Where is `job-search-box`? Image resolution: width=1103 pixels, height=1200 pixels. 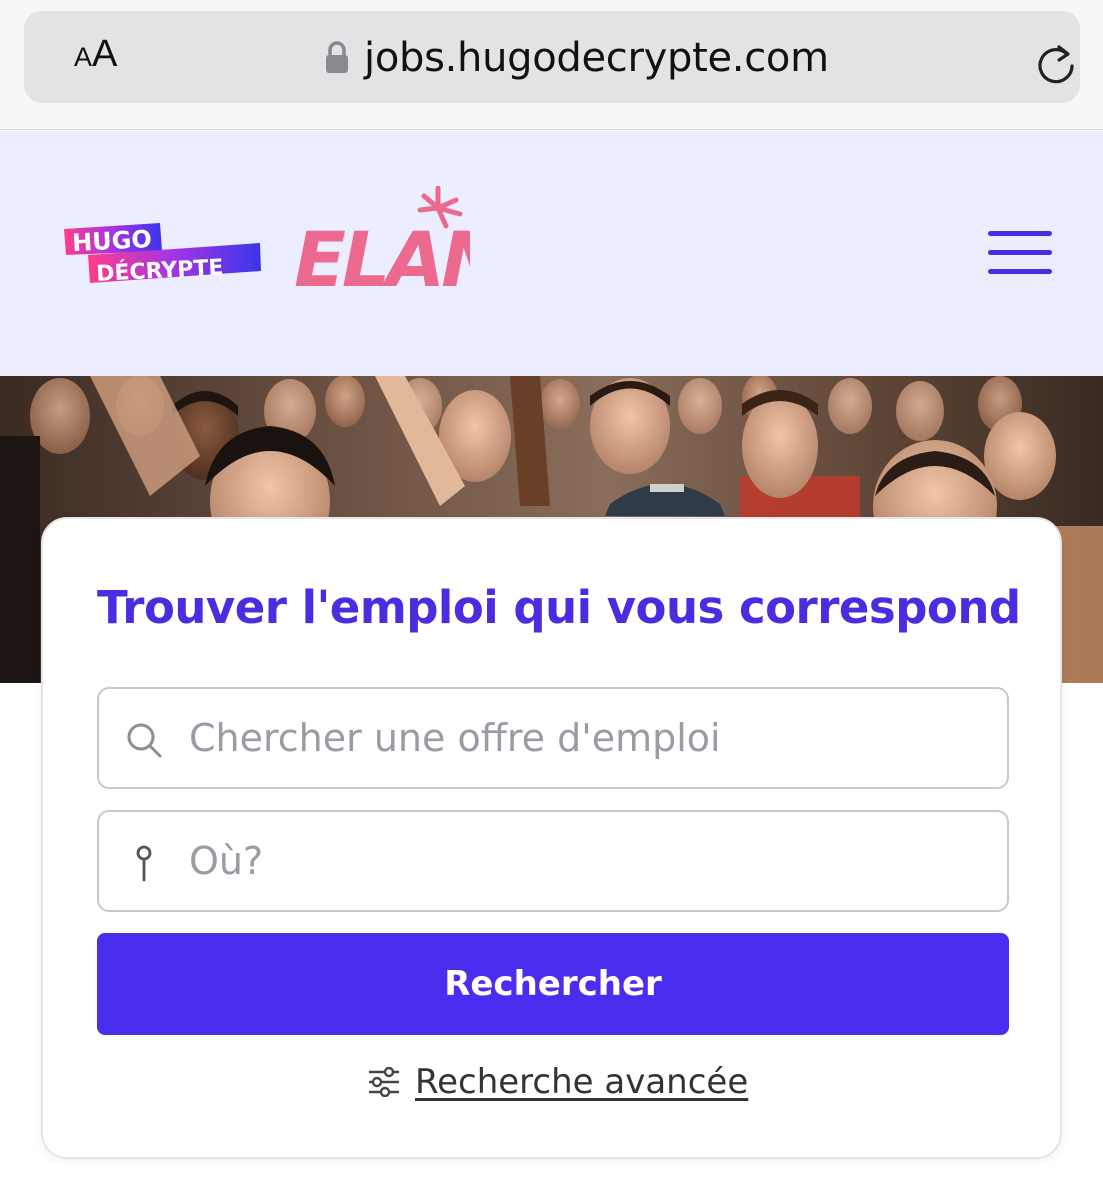 job-search-box is located at coordinates (553, 738).